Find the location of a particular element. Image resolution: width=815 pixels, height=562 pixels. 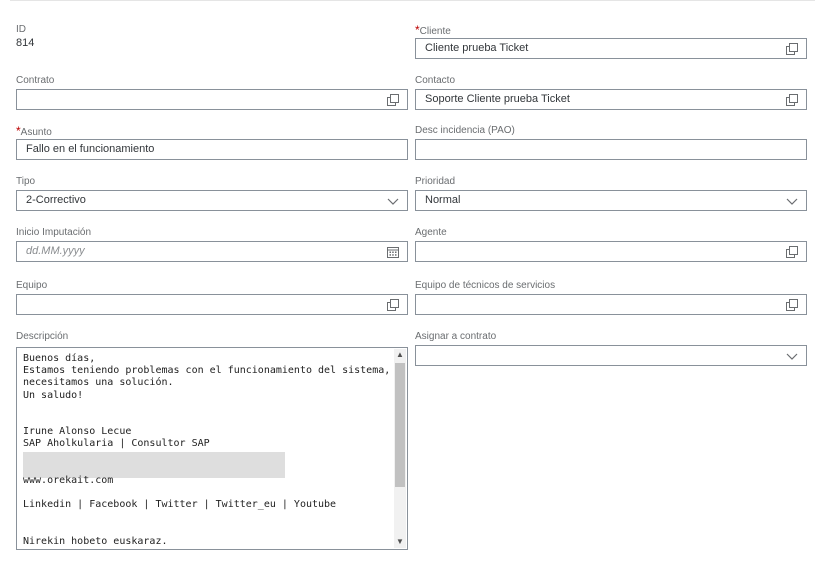

asunto-field: *Asunto Fallo en el funcionamiento is located at coordinates (212, 143).